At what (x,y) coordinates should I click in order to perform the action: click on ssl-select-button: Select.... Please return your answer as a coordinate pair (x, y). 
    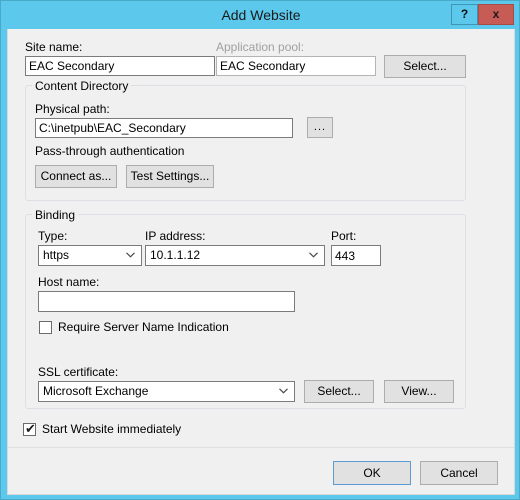
    Looking at the image, I should click on (339, 391).